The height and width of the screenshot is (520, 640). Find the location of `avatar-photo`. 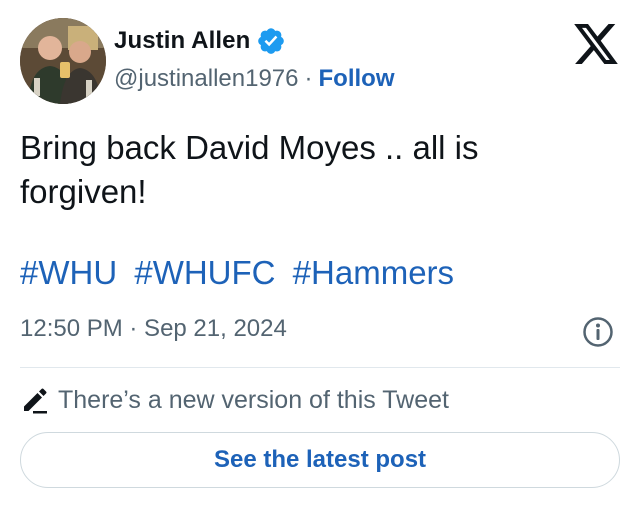

avatar-photo is located at coordinates (63, 61).